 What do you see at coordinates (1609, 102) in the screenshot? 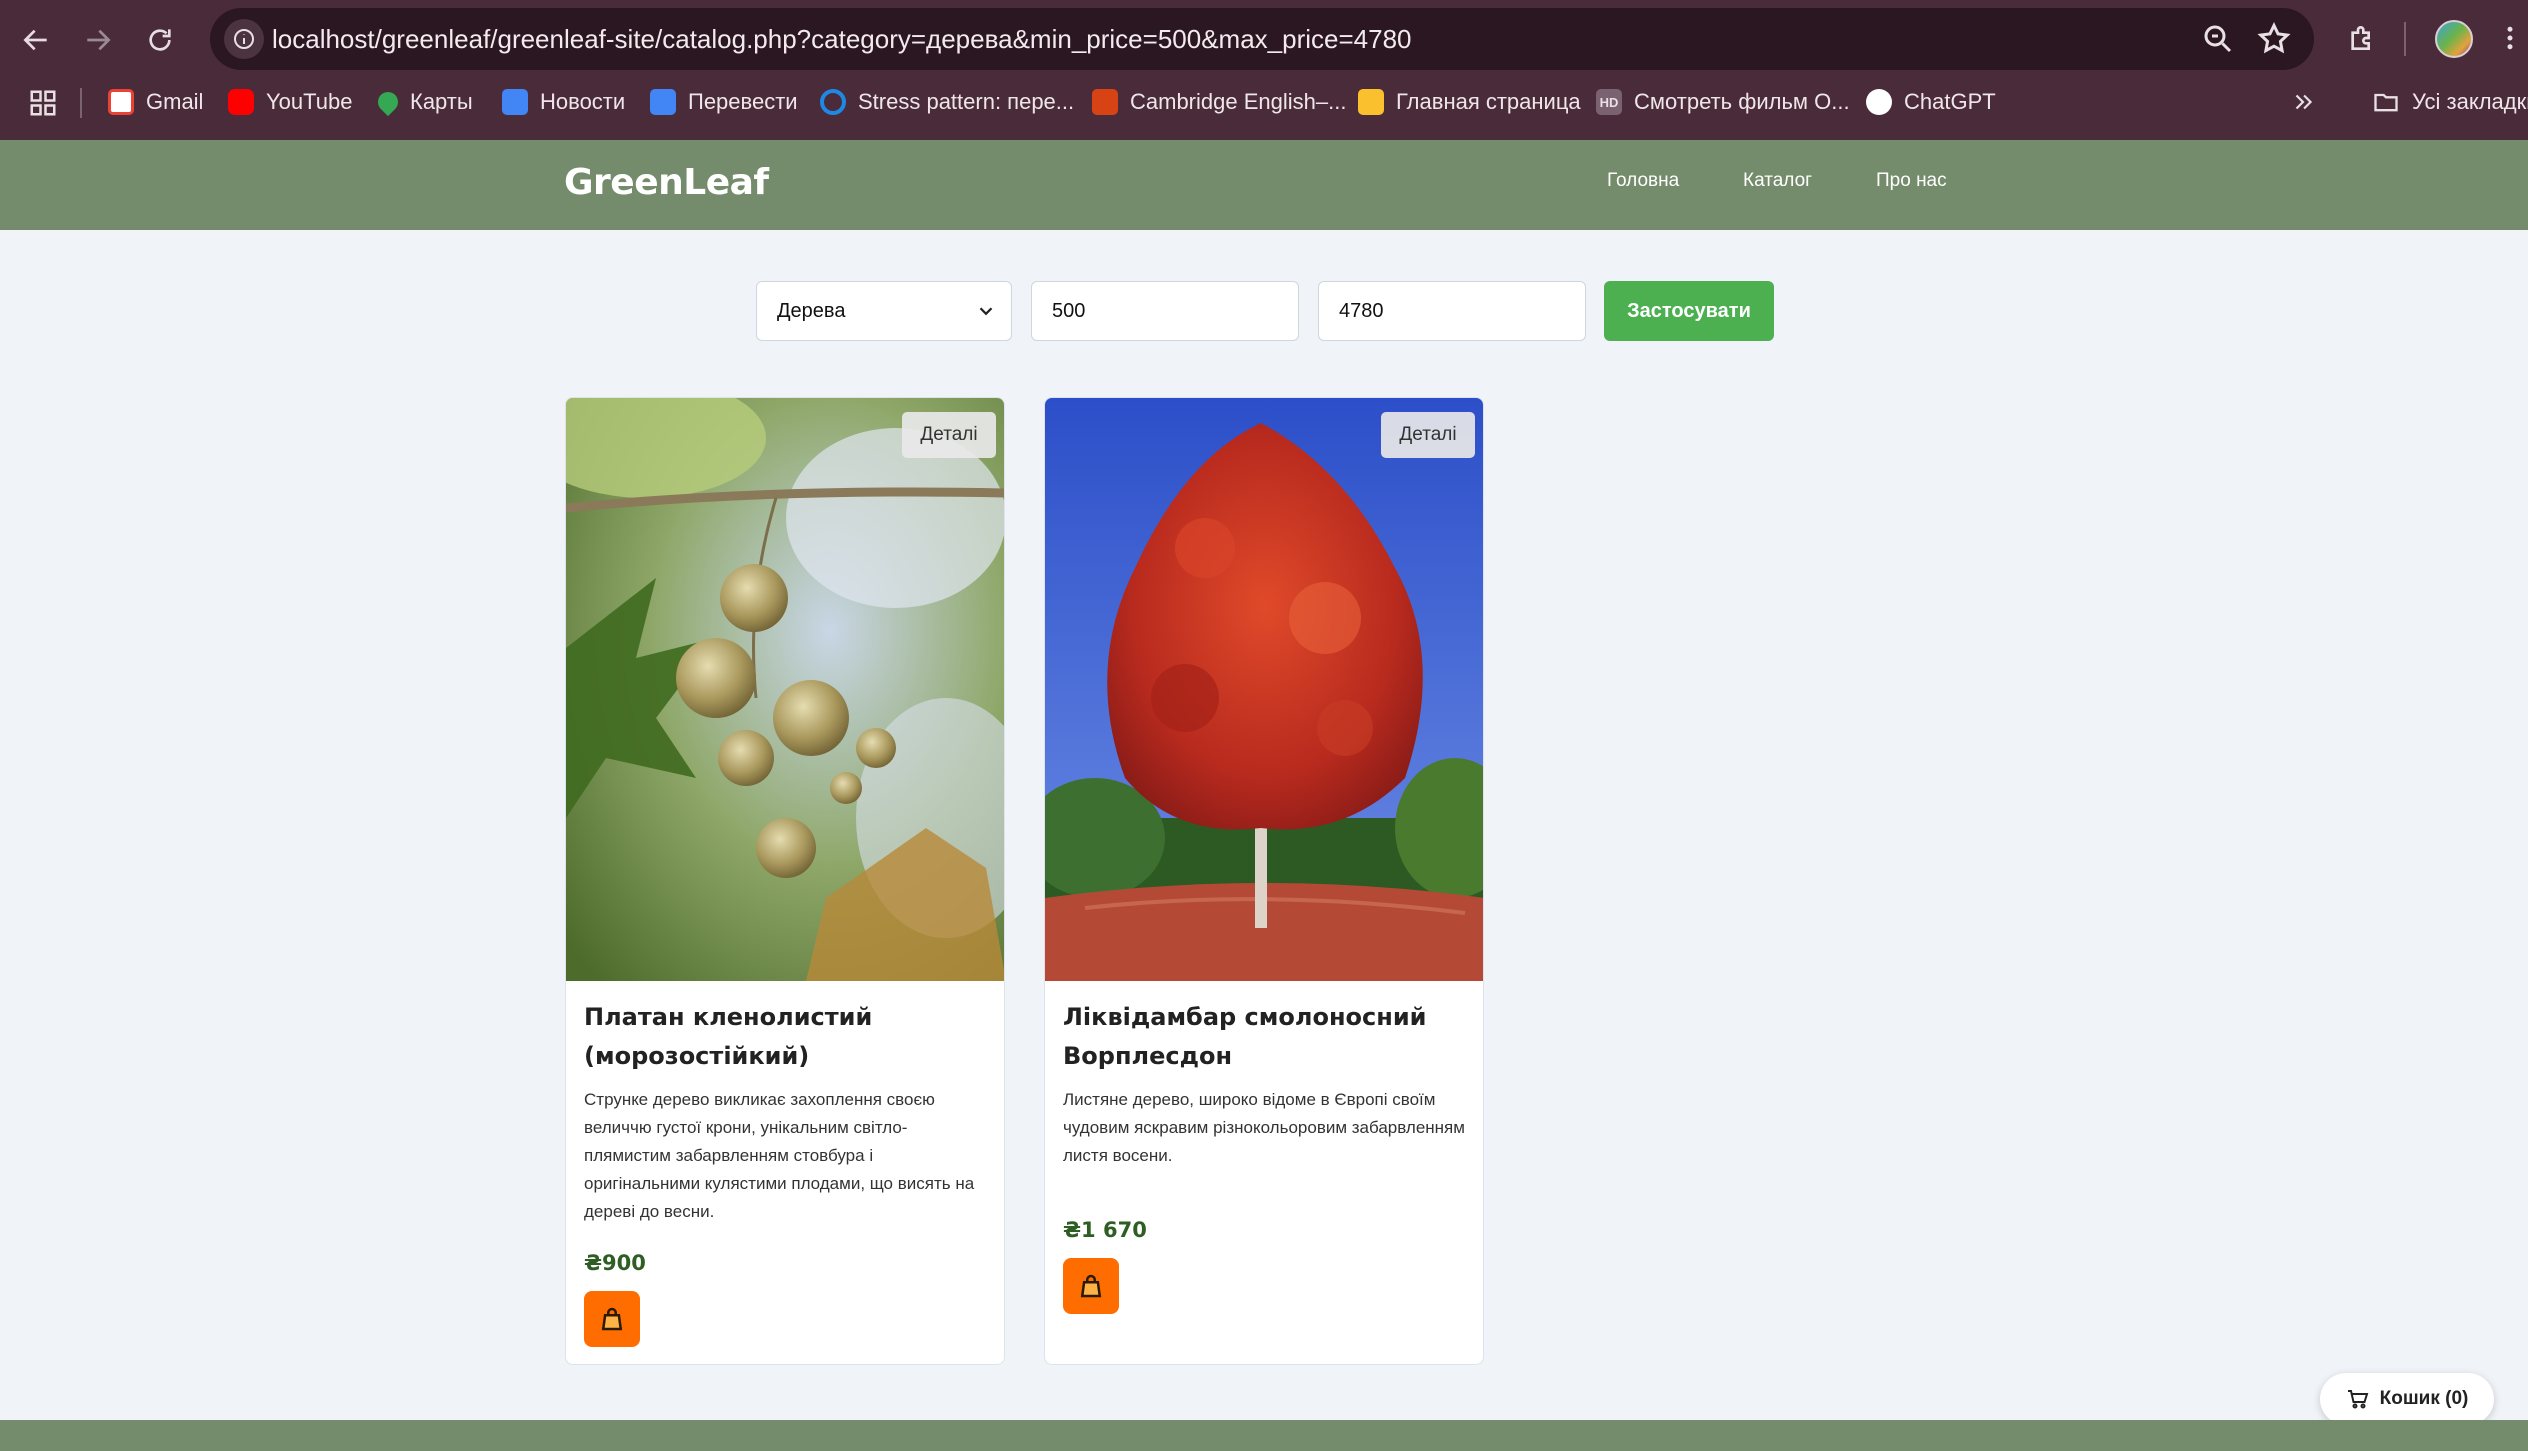
I see `hd-icon: HD` at bounding box center [1609, 102].